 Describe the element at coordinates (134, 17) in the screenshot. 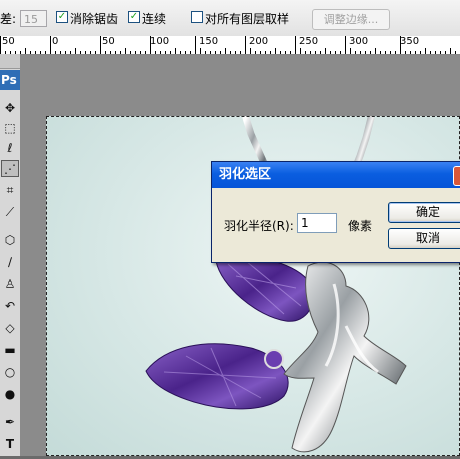

I see `contiguous-checkbox: ✓` at that location.